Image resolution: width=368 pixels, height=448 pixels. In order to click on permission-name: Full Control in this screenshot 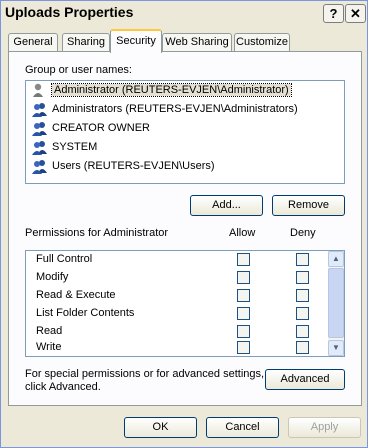, I will do `click(64, 259)`.